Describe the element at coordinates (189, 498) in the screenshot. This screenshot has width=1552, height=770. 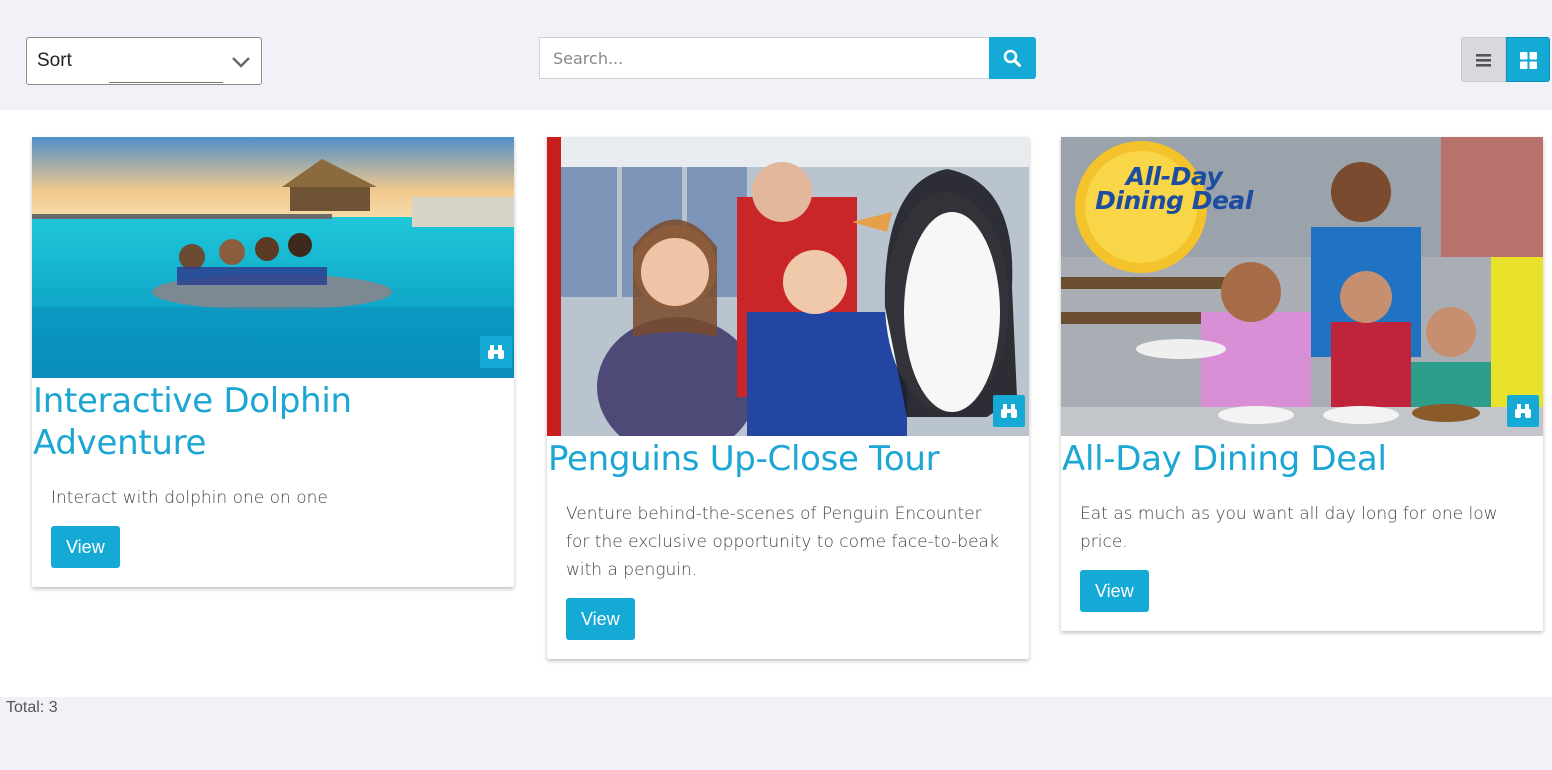
I see `card-description: Interact with dolphin one on one` at that location.